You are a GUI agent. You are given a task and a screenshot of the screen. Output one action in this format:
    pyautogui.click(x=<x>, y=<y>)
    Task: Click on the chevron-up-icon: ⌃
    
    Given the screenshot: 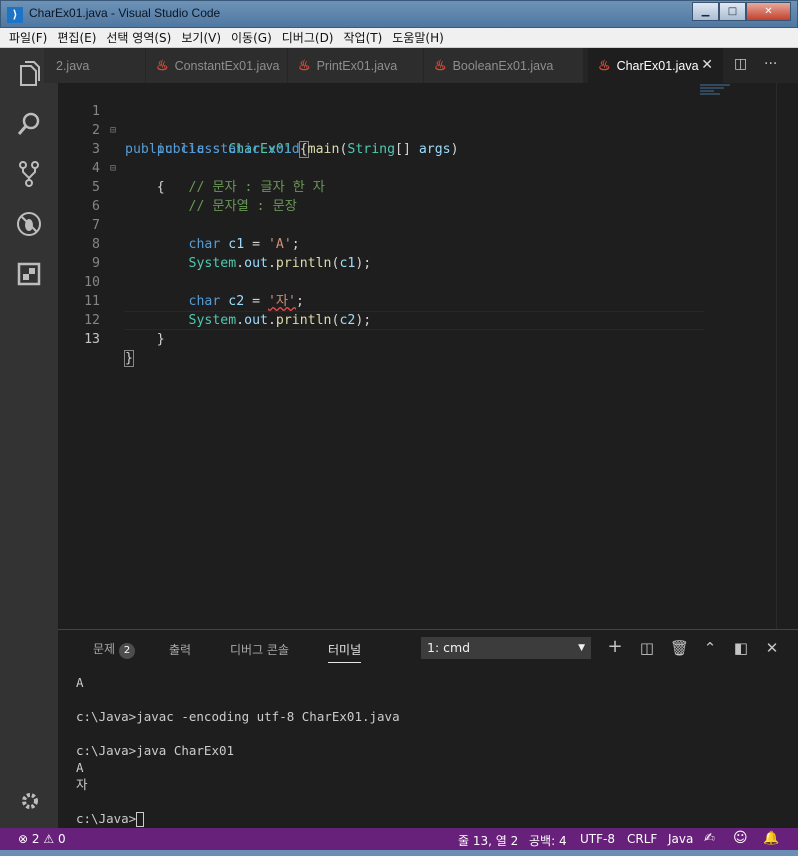 What is the action you would take?
    pyautogui.click(x=710, y=648)
    